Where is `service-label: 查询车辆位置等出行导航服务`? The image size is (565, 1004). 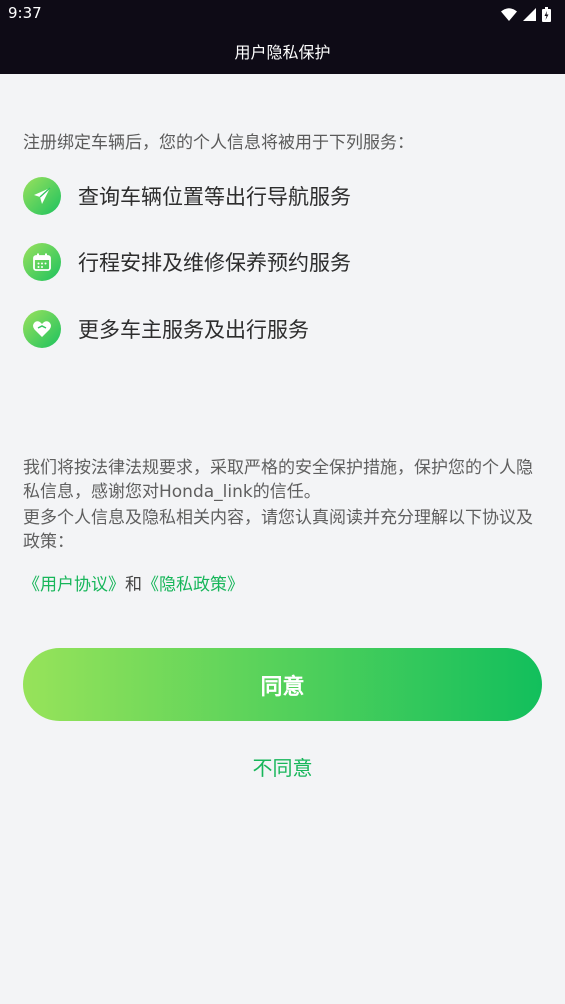
service-label: 查询车辆位置等出行导航服务 is located at coordinates (214, 197).